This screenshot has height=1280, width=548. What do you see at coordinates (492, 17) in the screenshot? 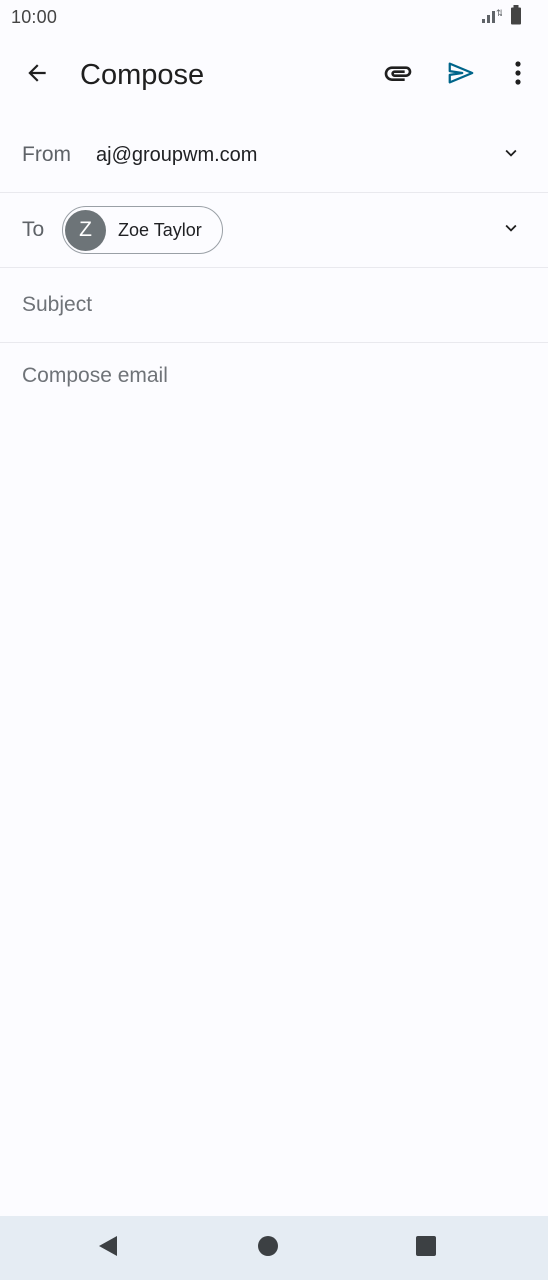
I see `signal-icon: ⇅` at bounding box center [492, 17].